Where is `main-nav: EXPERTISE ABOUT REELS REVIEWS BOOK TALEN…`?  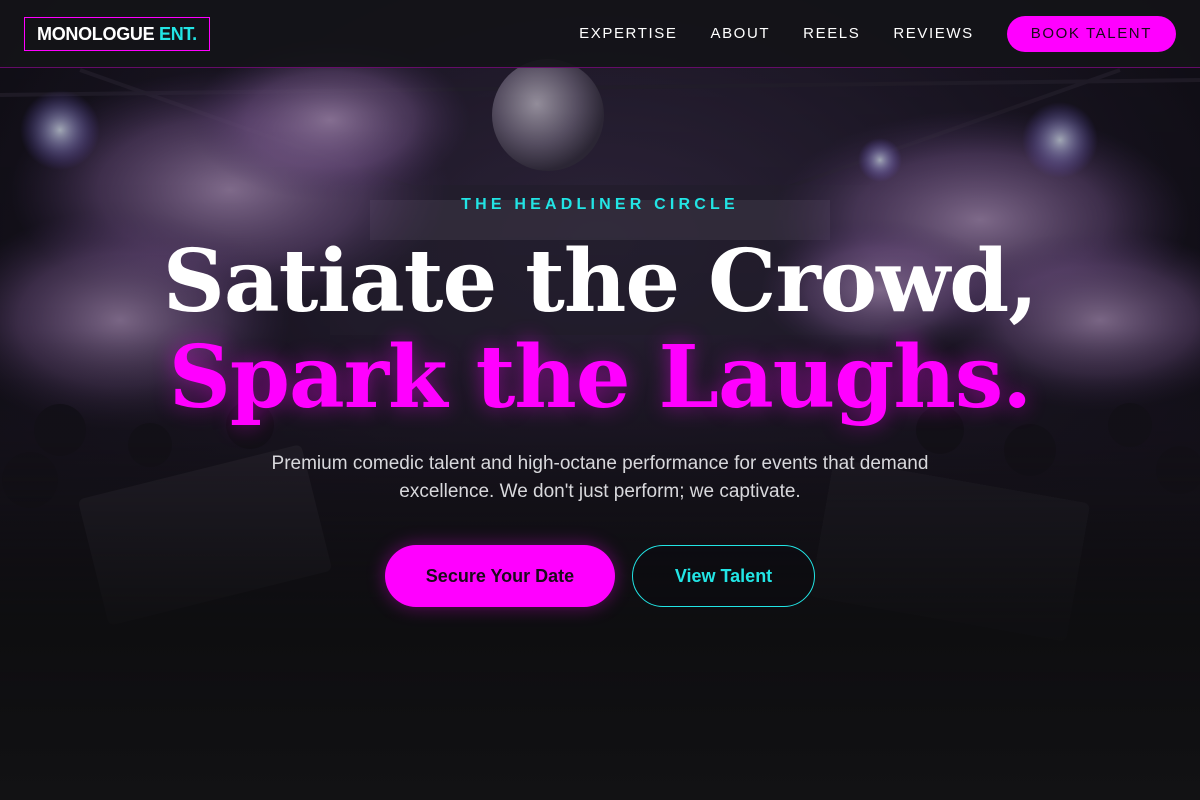
main-nav: EXPERTISE ABOUT REELS REVIEWS BOOK TALEN… is located at coordinates (861, 33).